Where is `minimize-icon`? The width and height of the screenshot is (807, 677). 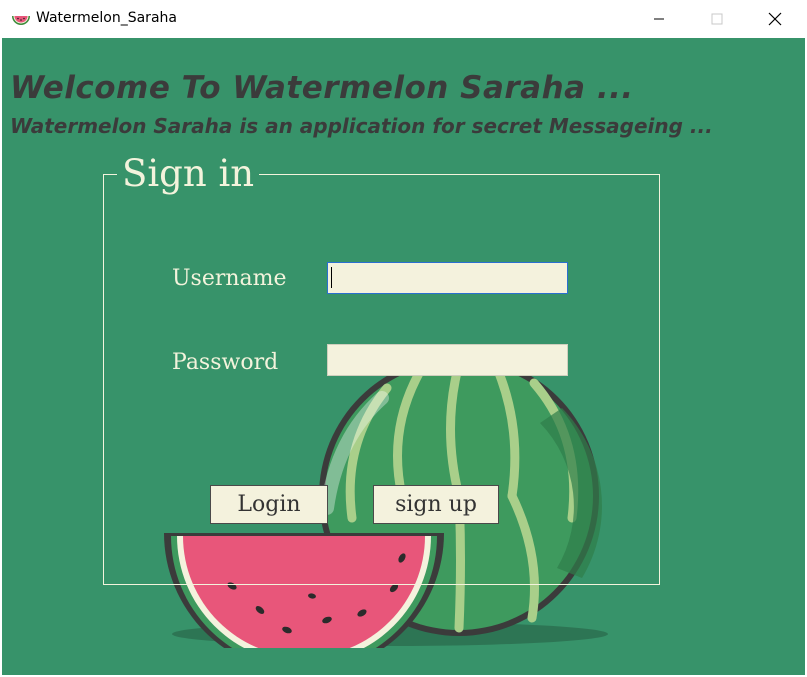
minimize-icon is located at coordinates (659, 19).